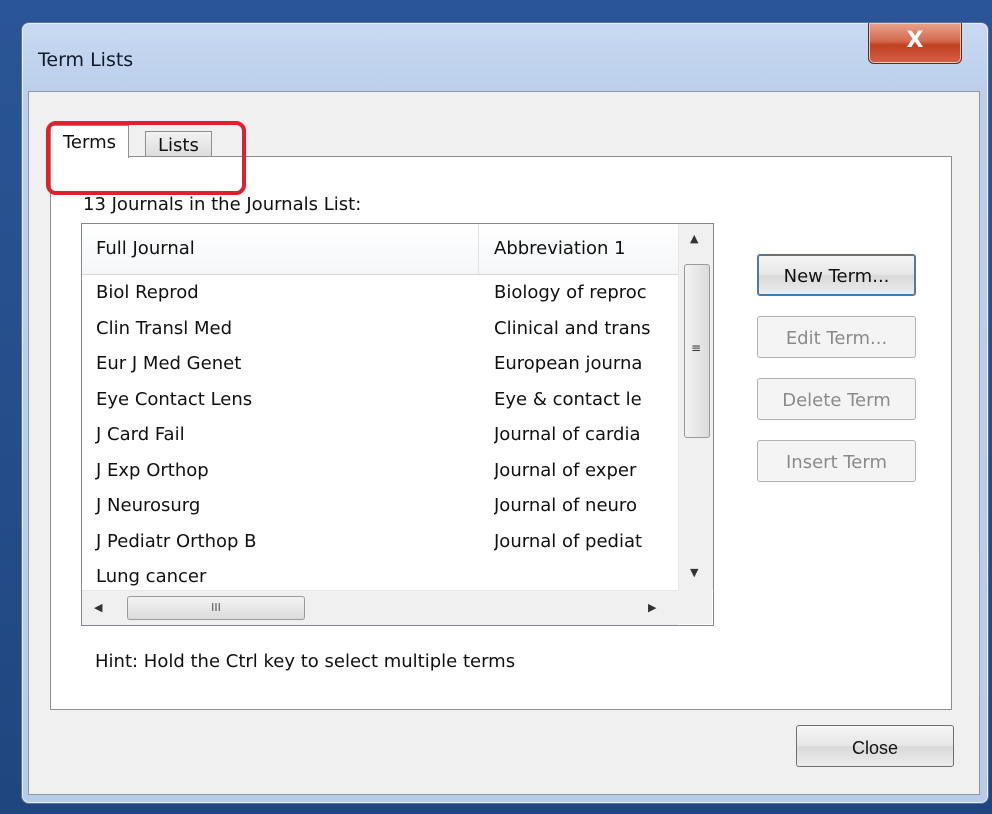  I want to click on cell-full-journal: Clin Transl Med, so click(164, 328).